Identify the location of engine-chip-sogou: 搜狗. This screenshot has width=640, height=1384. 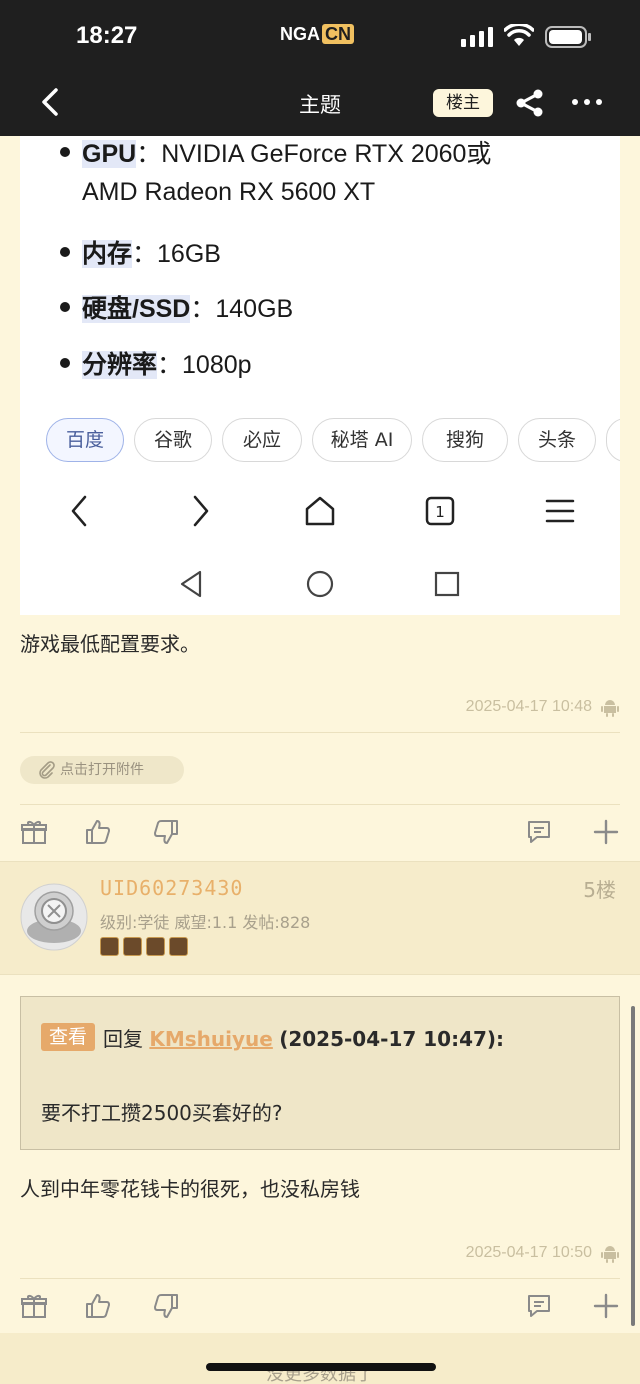
(465, 440).